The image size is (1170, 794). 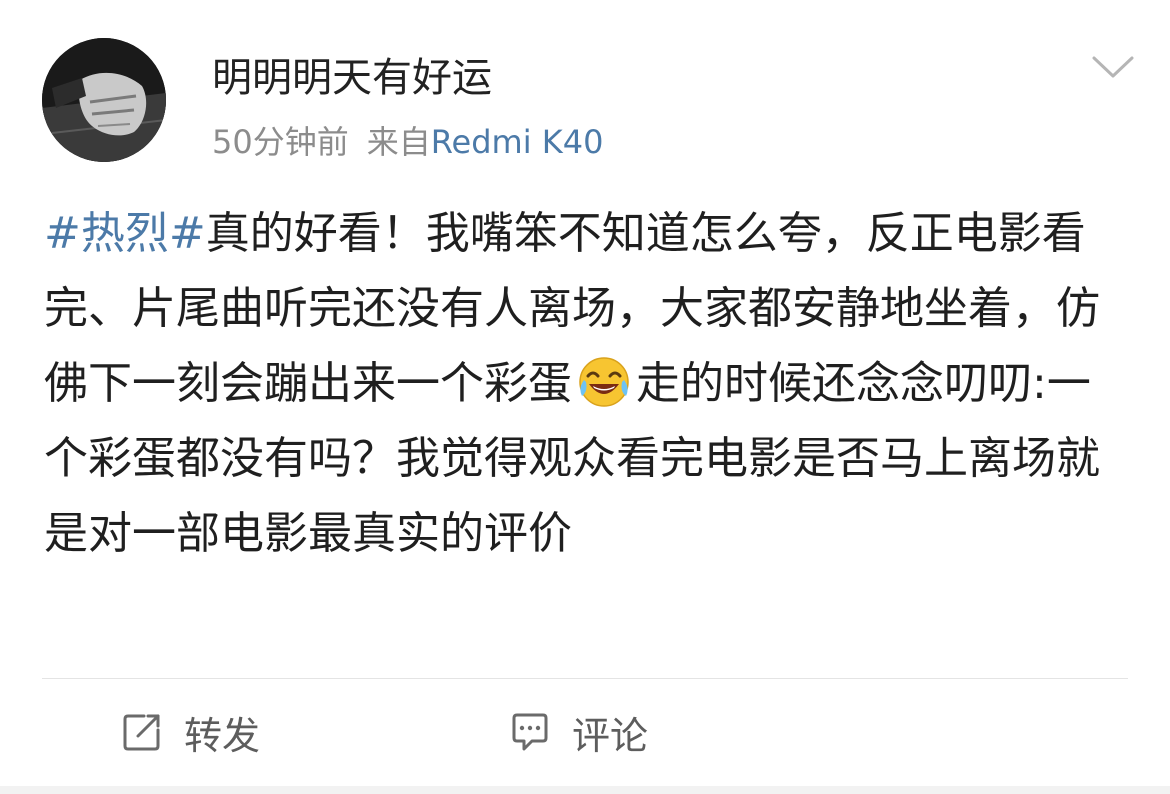 I want to click on laughing-tears-emoji-icon, so click(x=604, y=380).